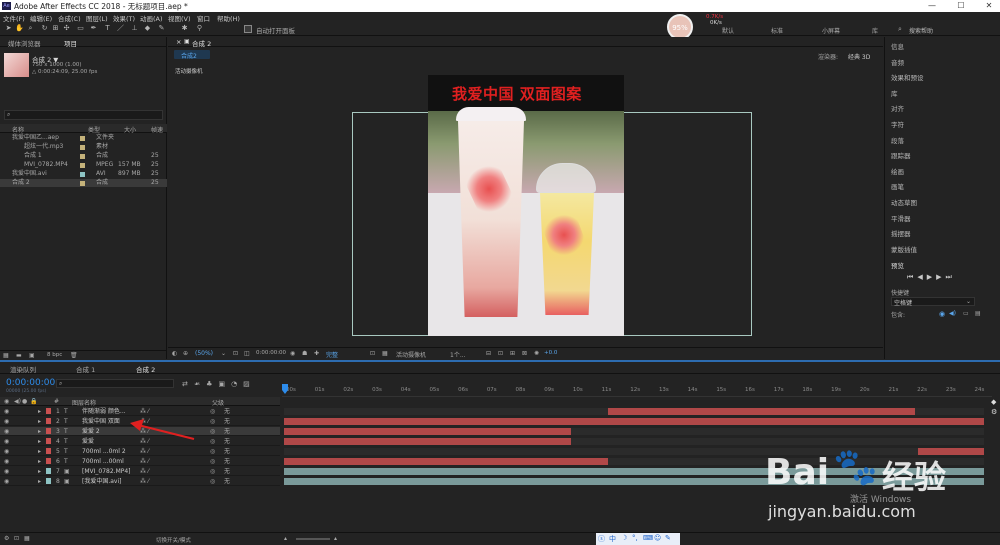  What do you see at coordinates (904, 202) in the screenshot?
I see `panel-item: 动态草图` at bounding box center [904, 202].